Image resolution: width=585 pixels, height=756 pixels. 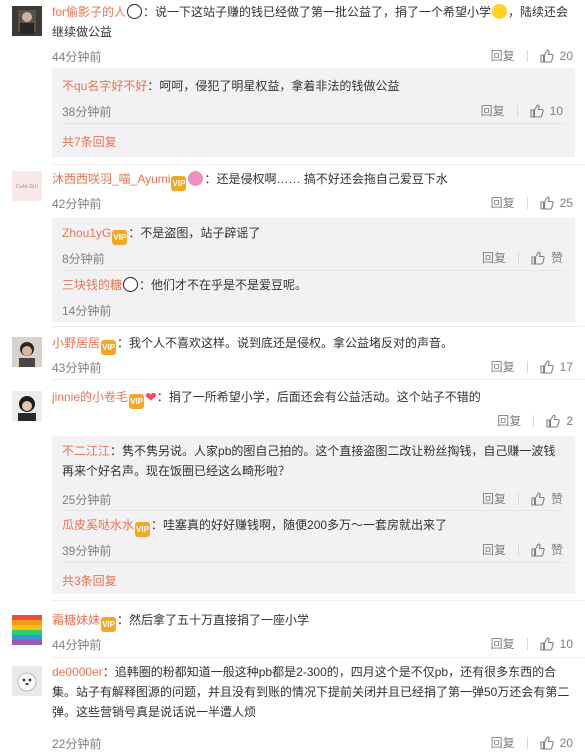 What do you see at coordinates (111, 179) in the screenshot?
I see `username-link: 沐西西咲羽_喵_Ayumi` at bounding box center [111, 179].